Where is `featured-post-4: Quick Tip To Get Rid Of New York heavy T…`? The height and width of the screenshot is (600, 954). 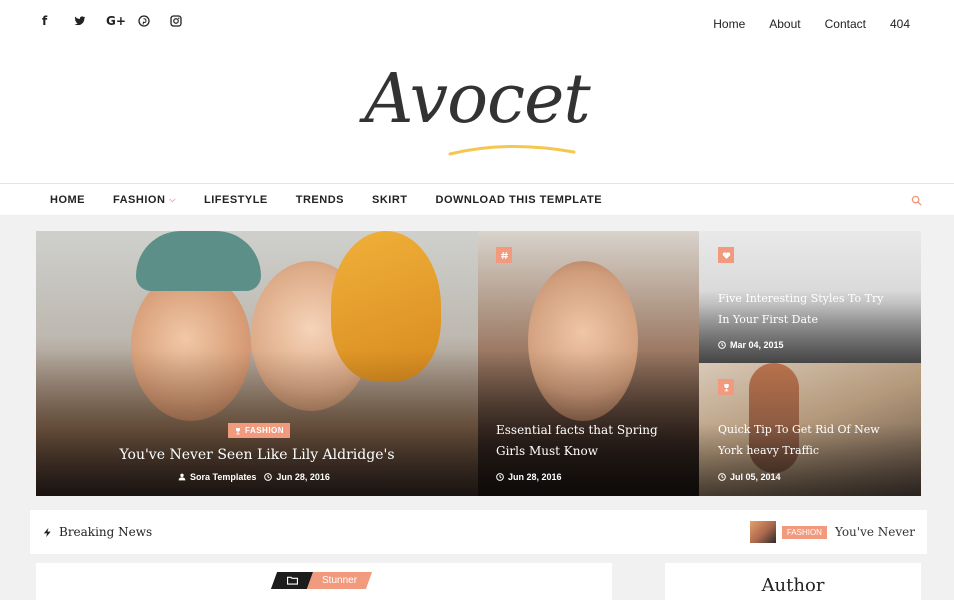
featured-post-4: Quick Tip To Get Rid Of New York heavy T… is located at coordinates (810, 429).